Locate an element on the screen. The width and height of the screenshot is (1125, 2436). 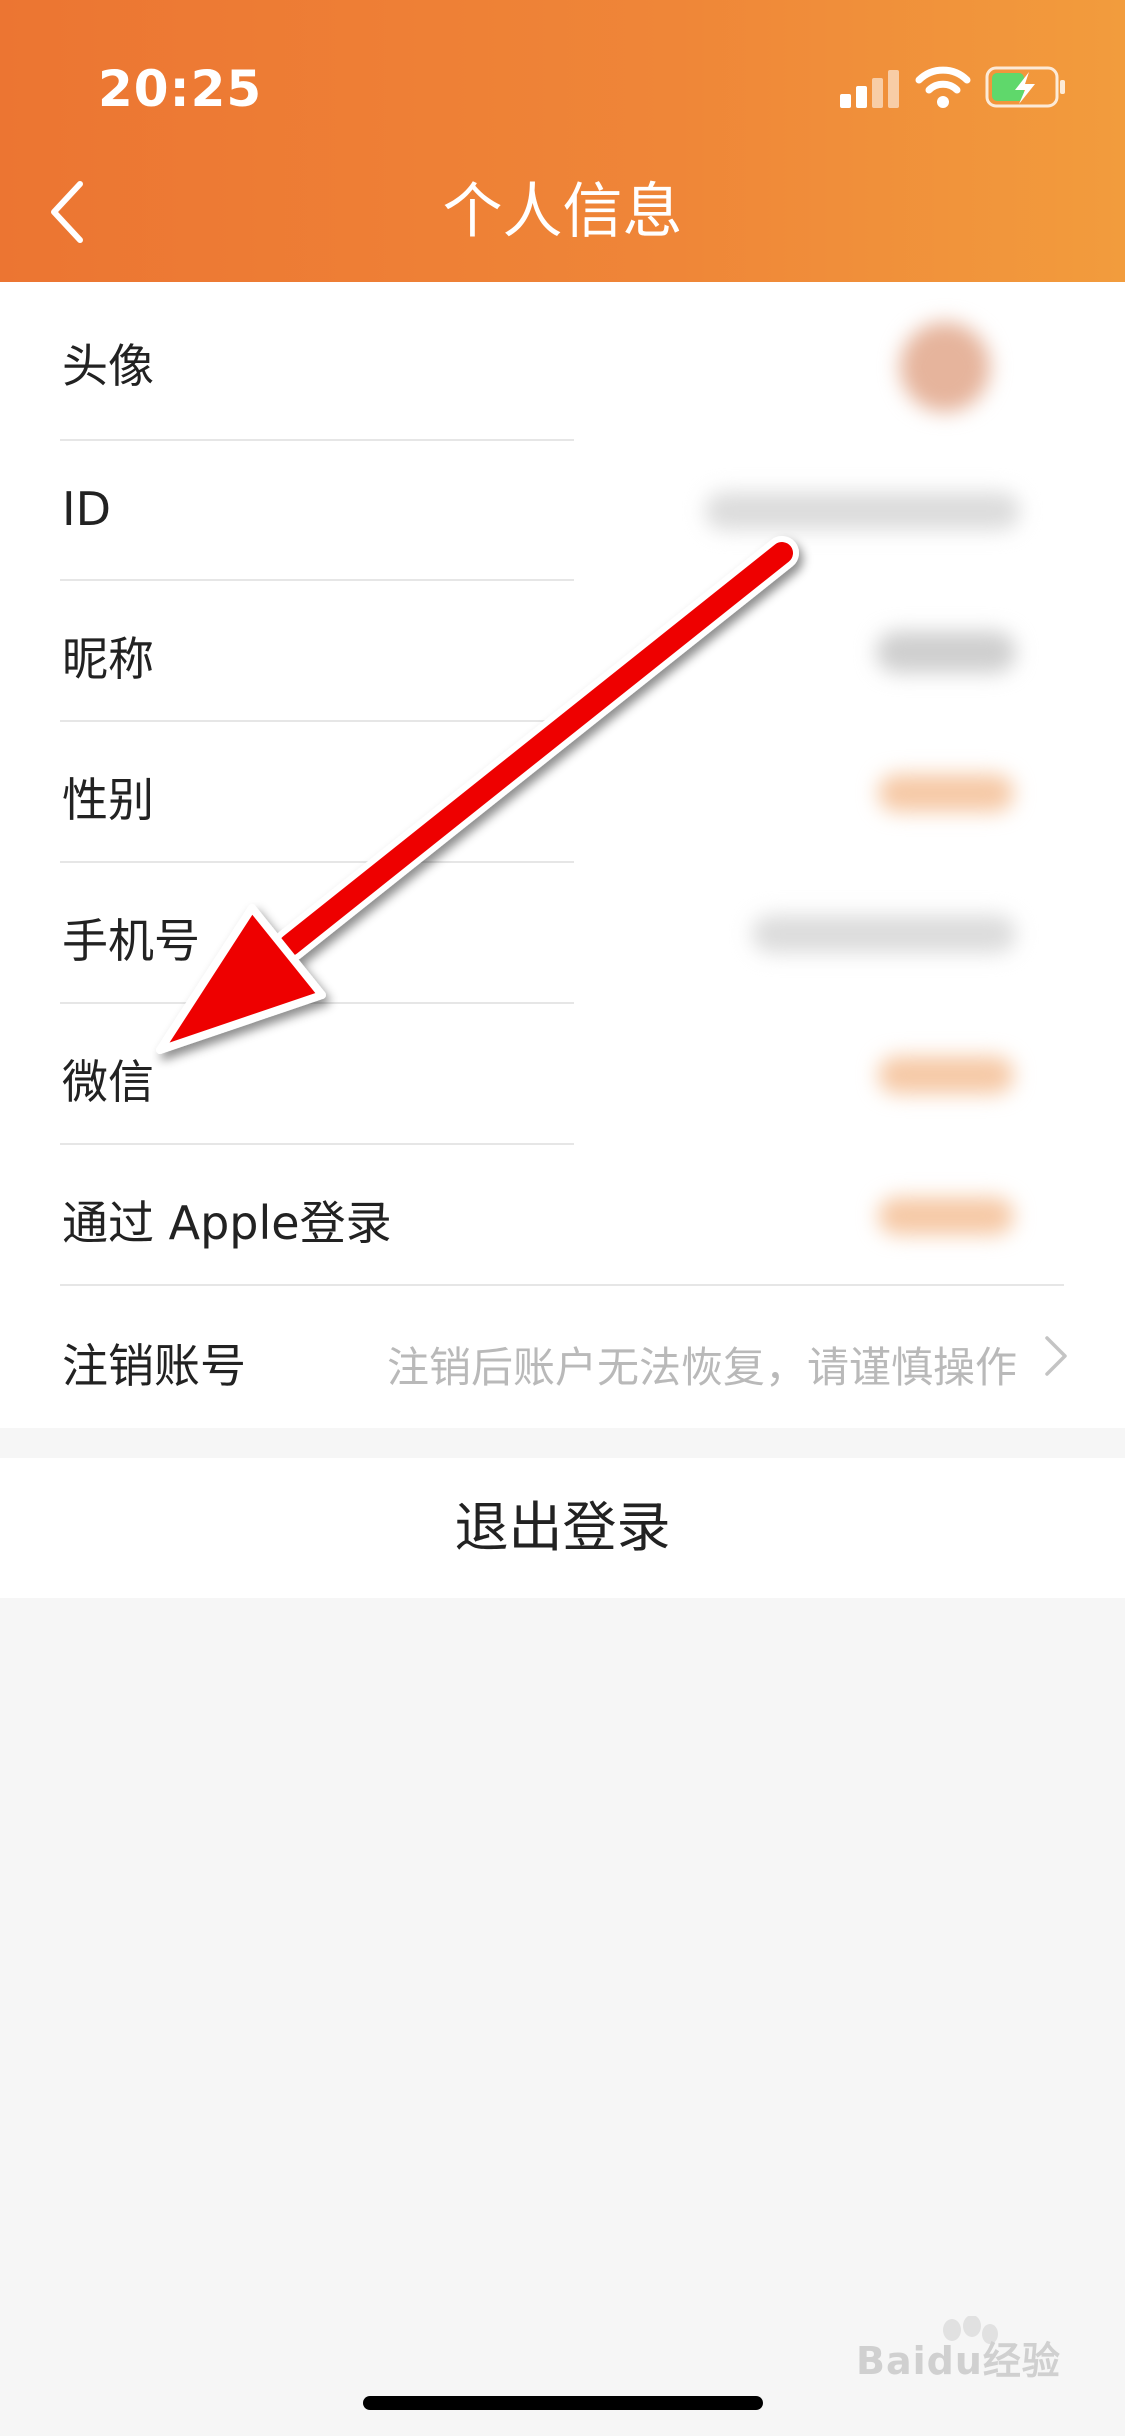
nav-header: 20:25 个人信息 is located at coordinates (562, 141).